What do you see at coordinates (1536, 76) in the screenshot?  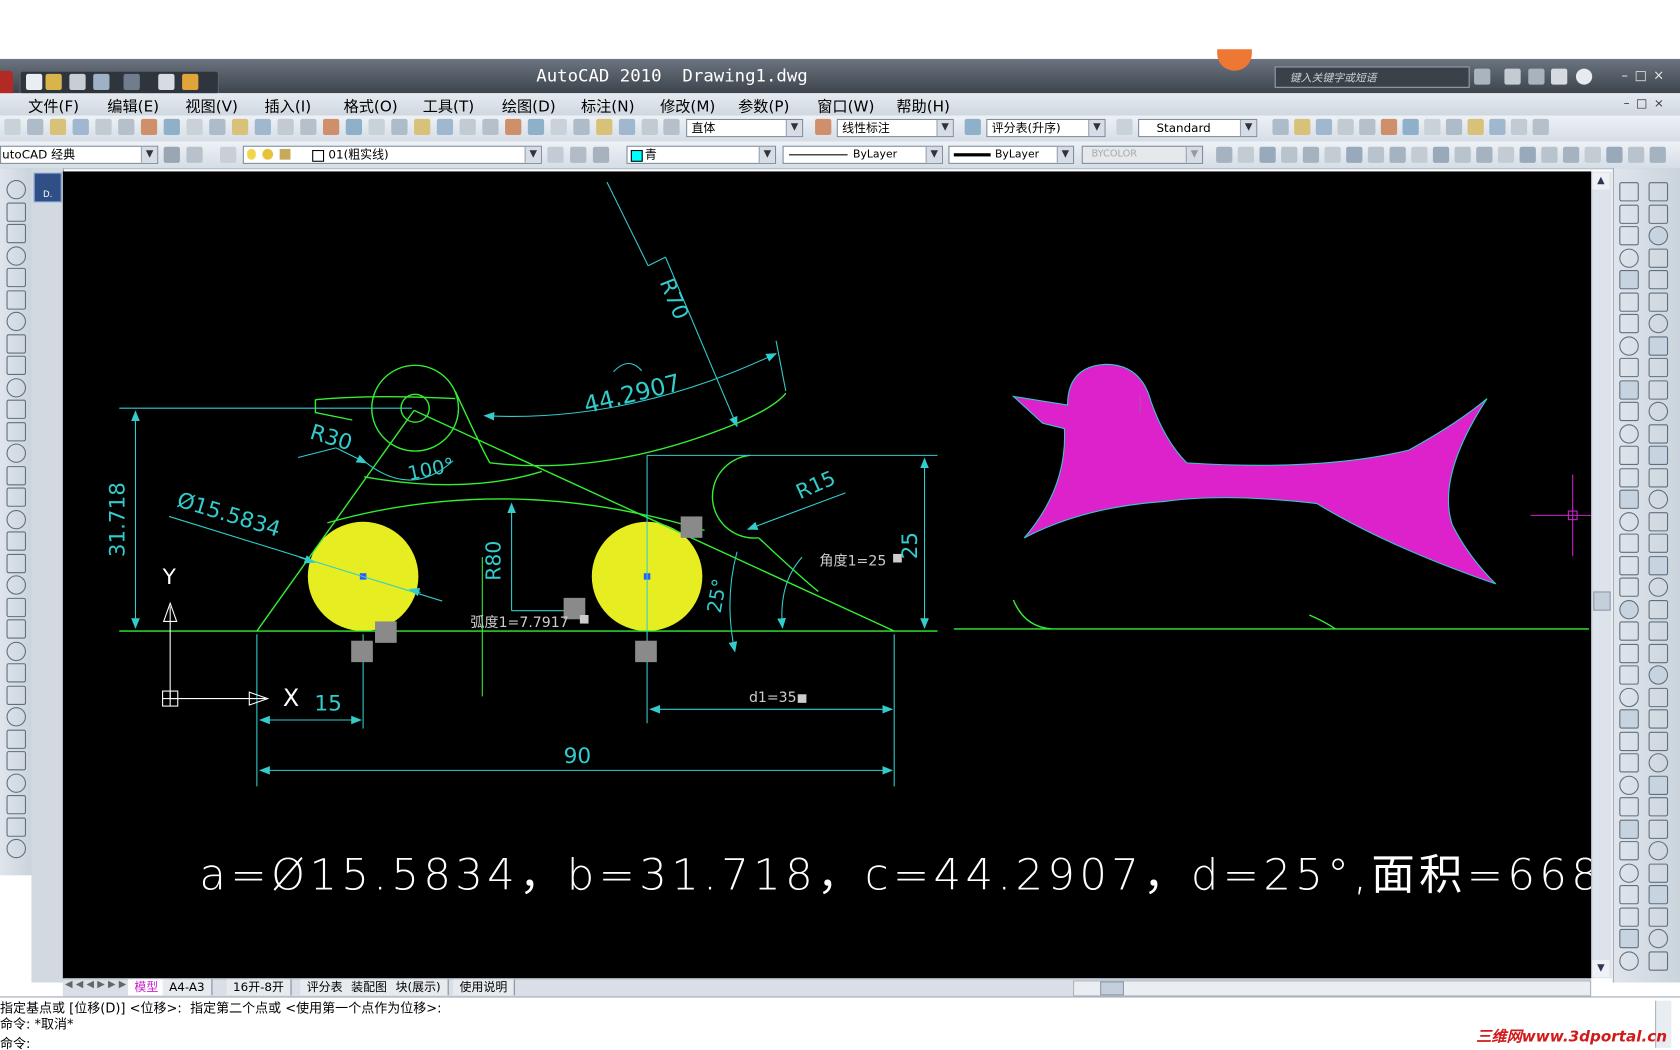 I see `communication-icon` at bounding box center [1536, 76].